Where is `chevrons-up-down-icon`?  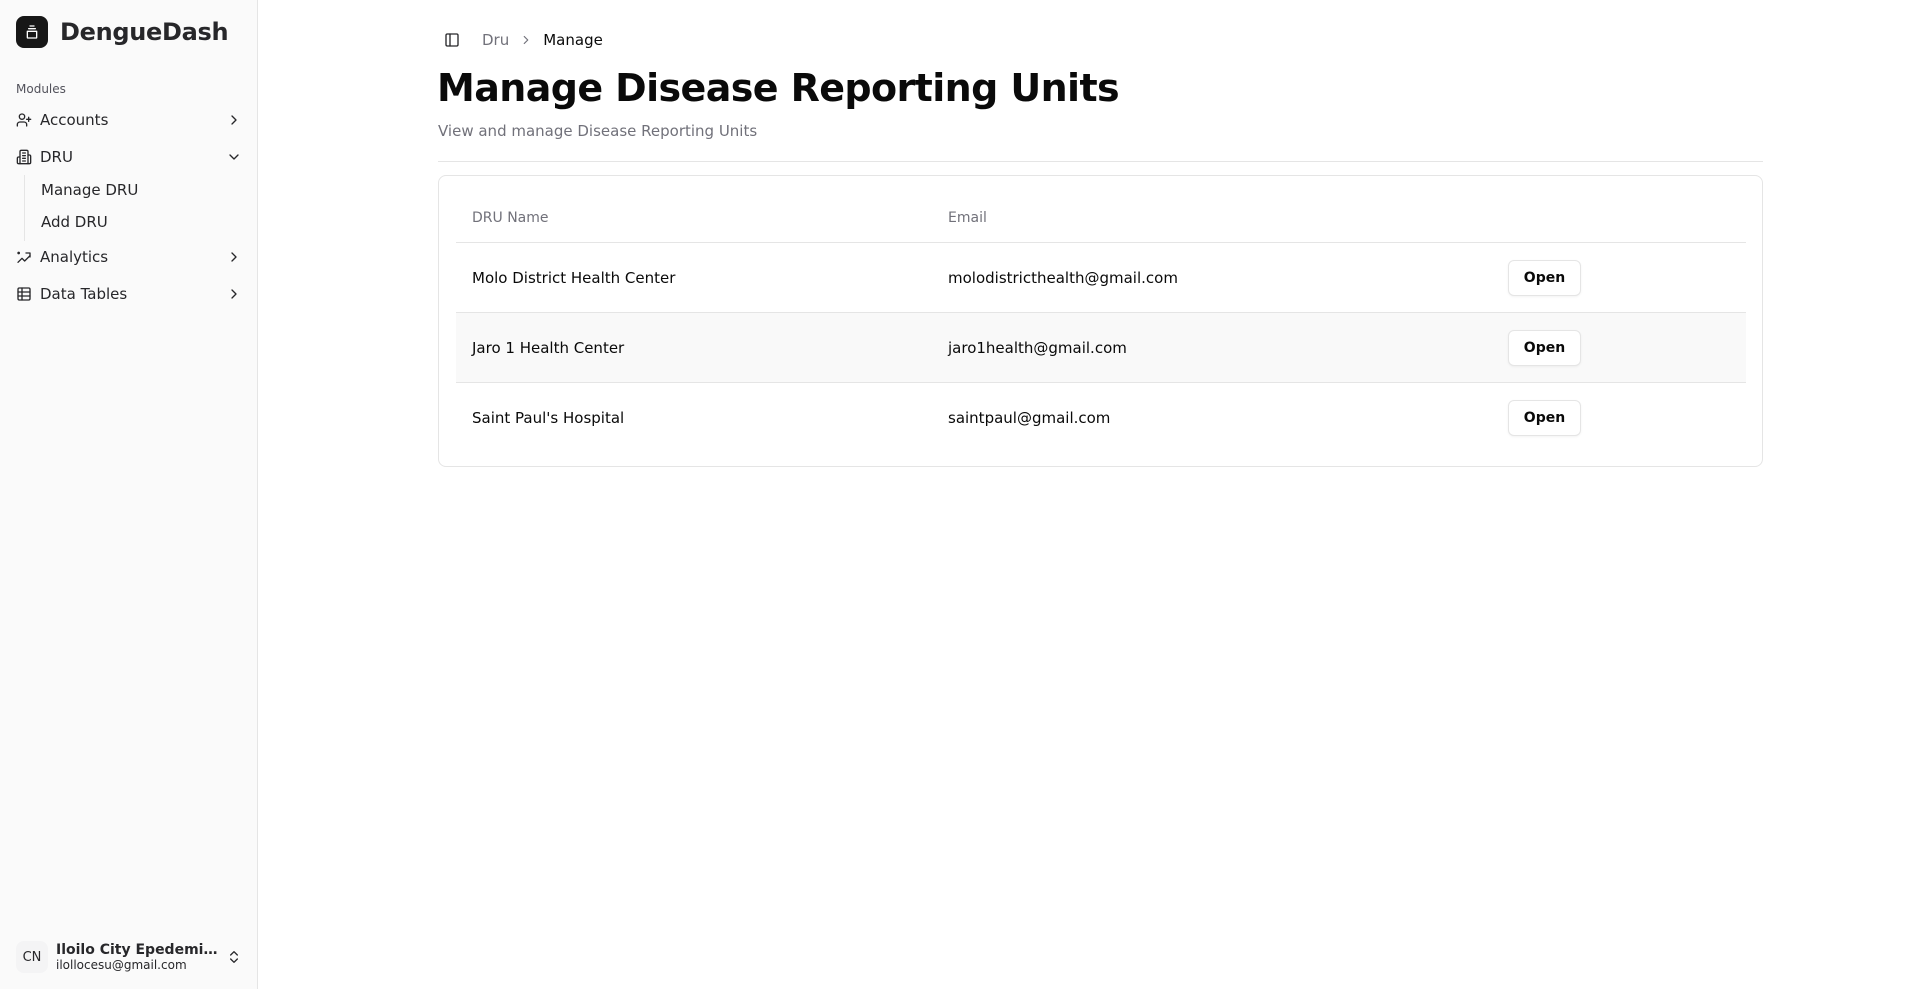 chevrons-up-down-icon is located at coordinates (234, 957).